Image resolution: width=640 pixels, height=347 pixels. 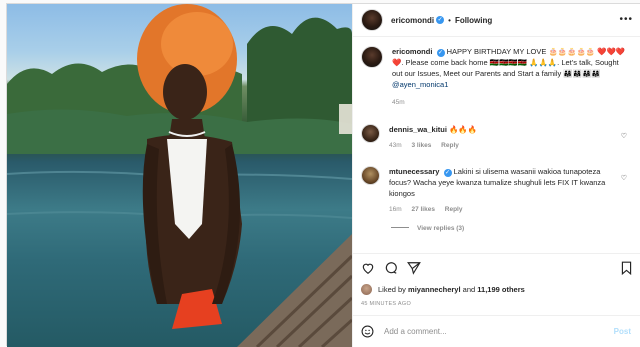 I want to click on comment-text: 🔥🔥🔥, so click(x=463, y=129).